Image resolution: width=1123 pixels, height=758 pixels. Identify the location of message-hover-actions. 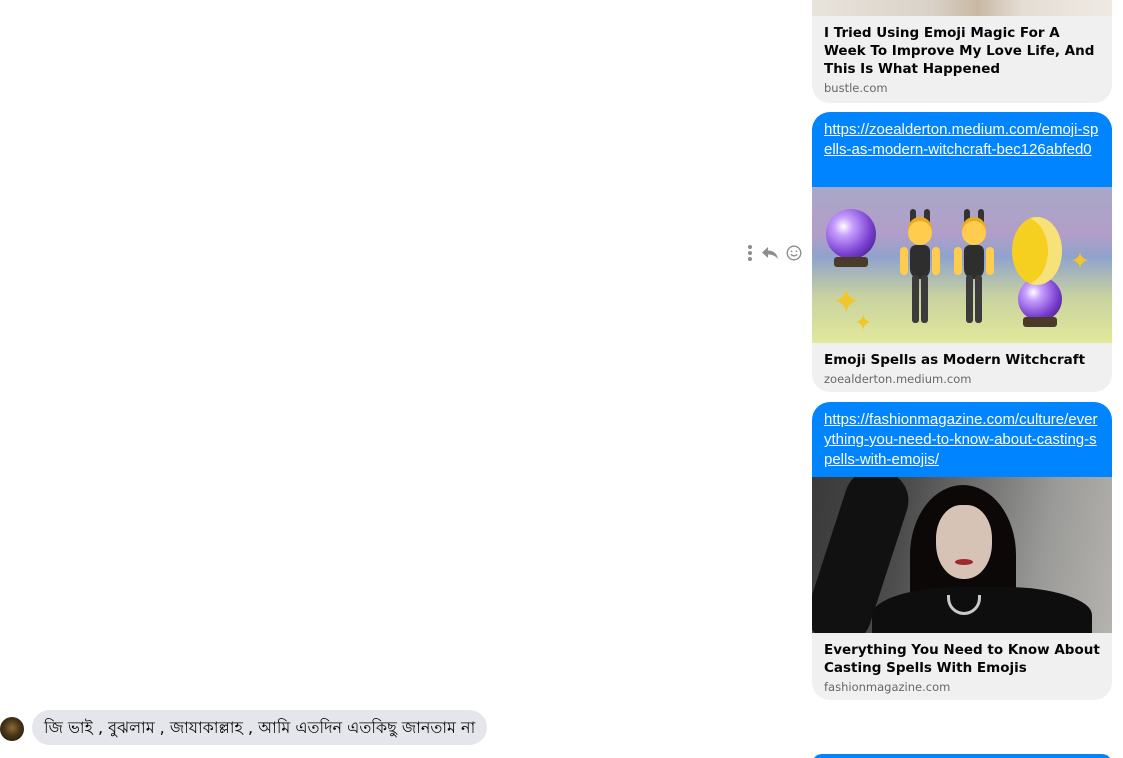
(773, 253).